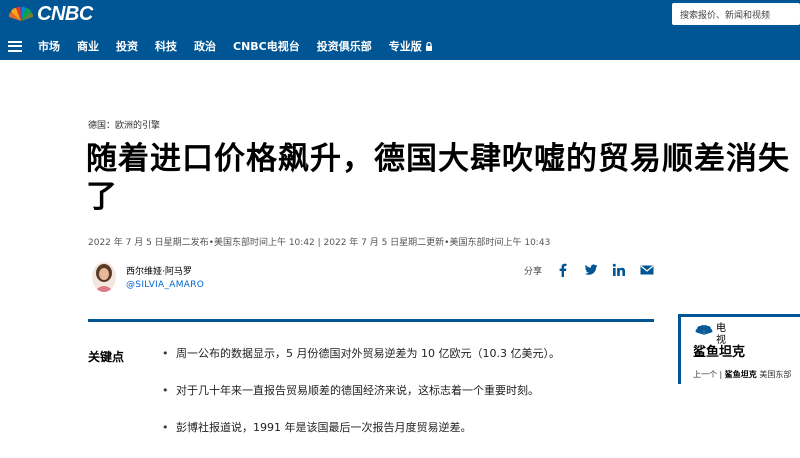 The height and width of the screenshot is (458, 800). I want to click on share-bar: 分享, so click(596, 270).